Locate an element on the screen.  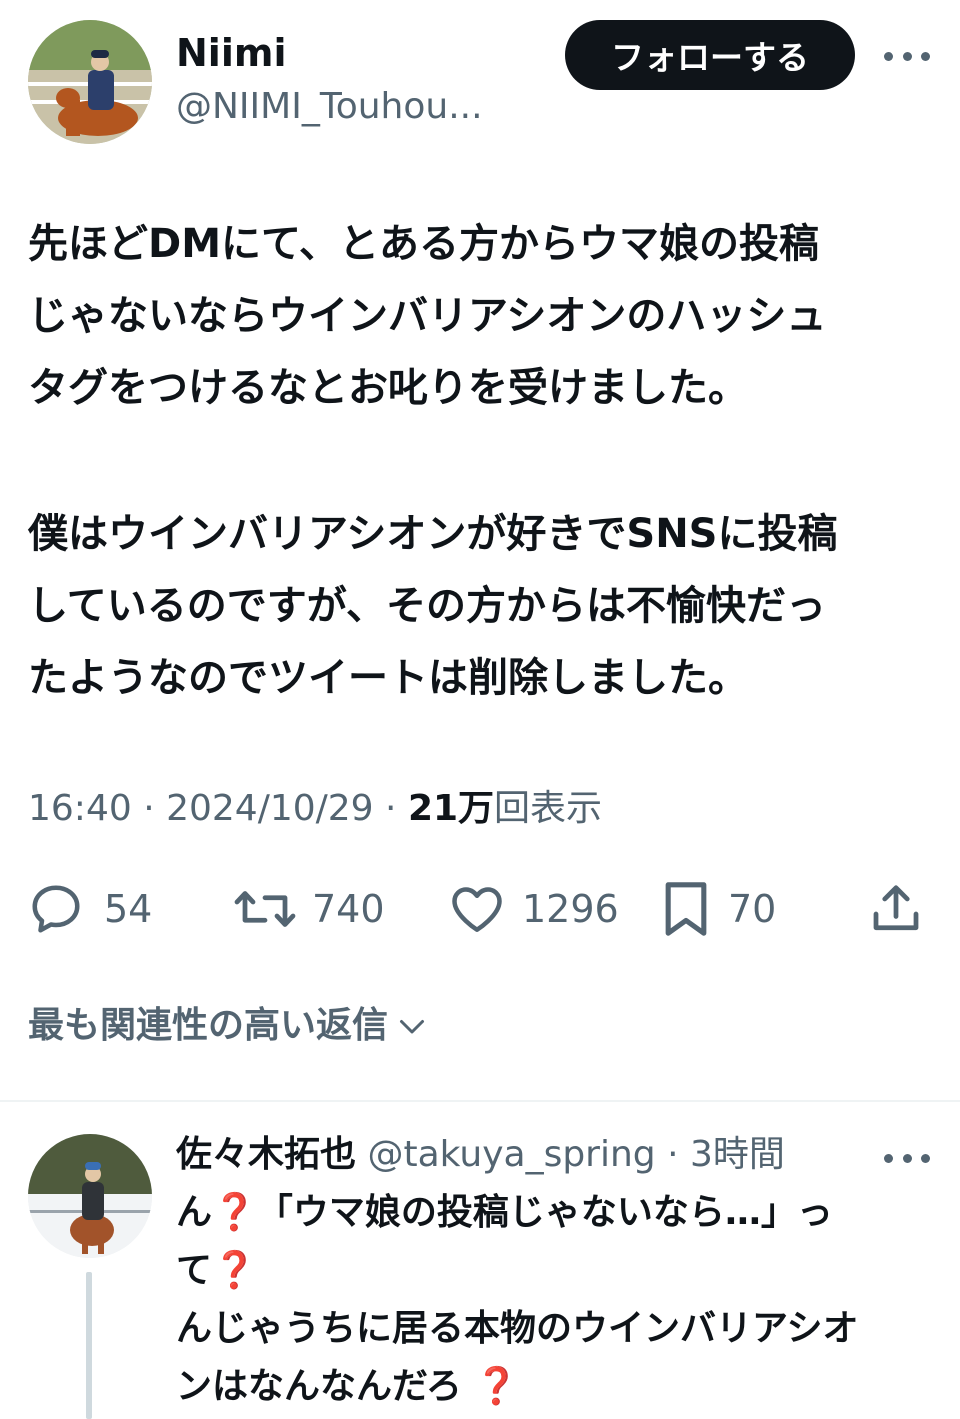
reply-avatar is located at coordinates (90, 1196).